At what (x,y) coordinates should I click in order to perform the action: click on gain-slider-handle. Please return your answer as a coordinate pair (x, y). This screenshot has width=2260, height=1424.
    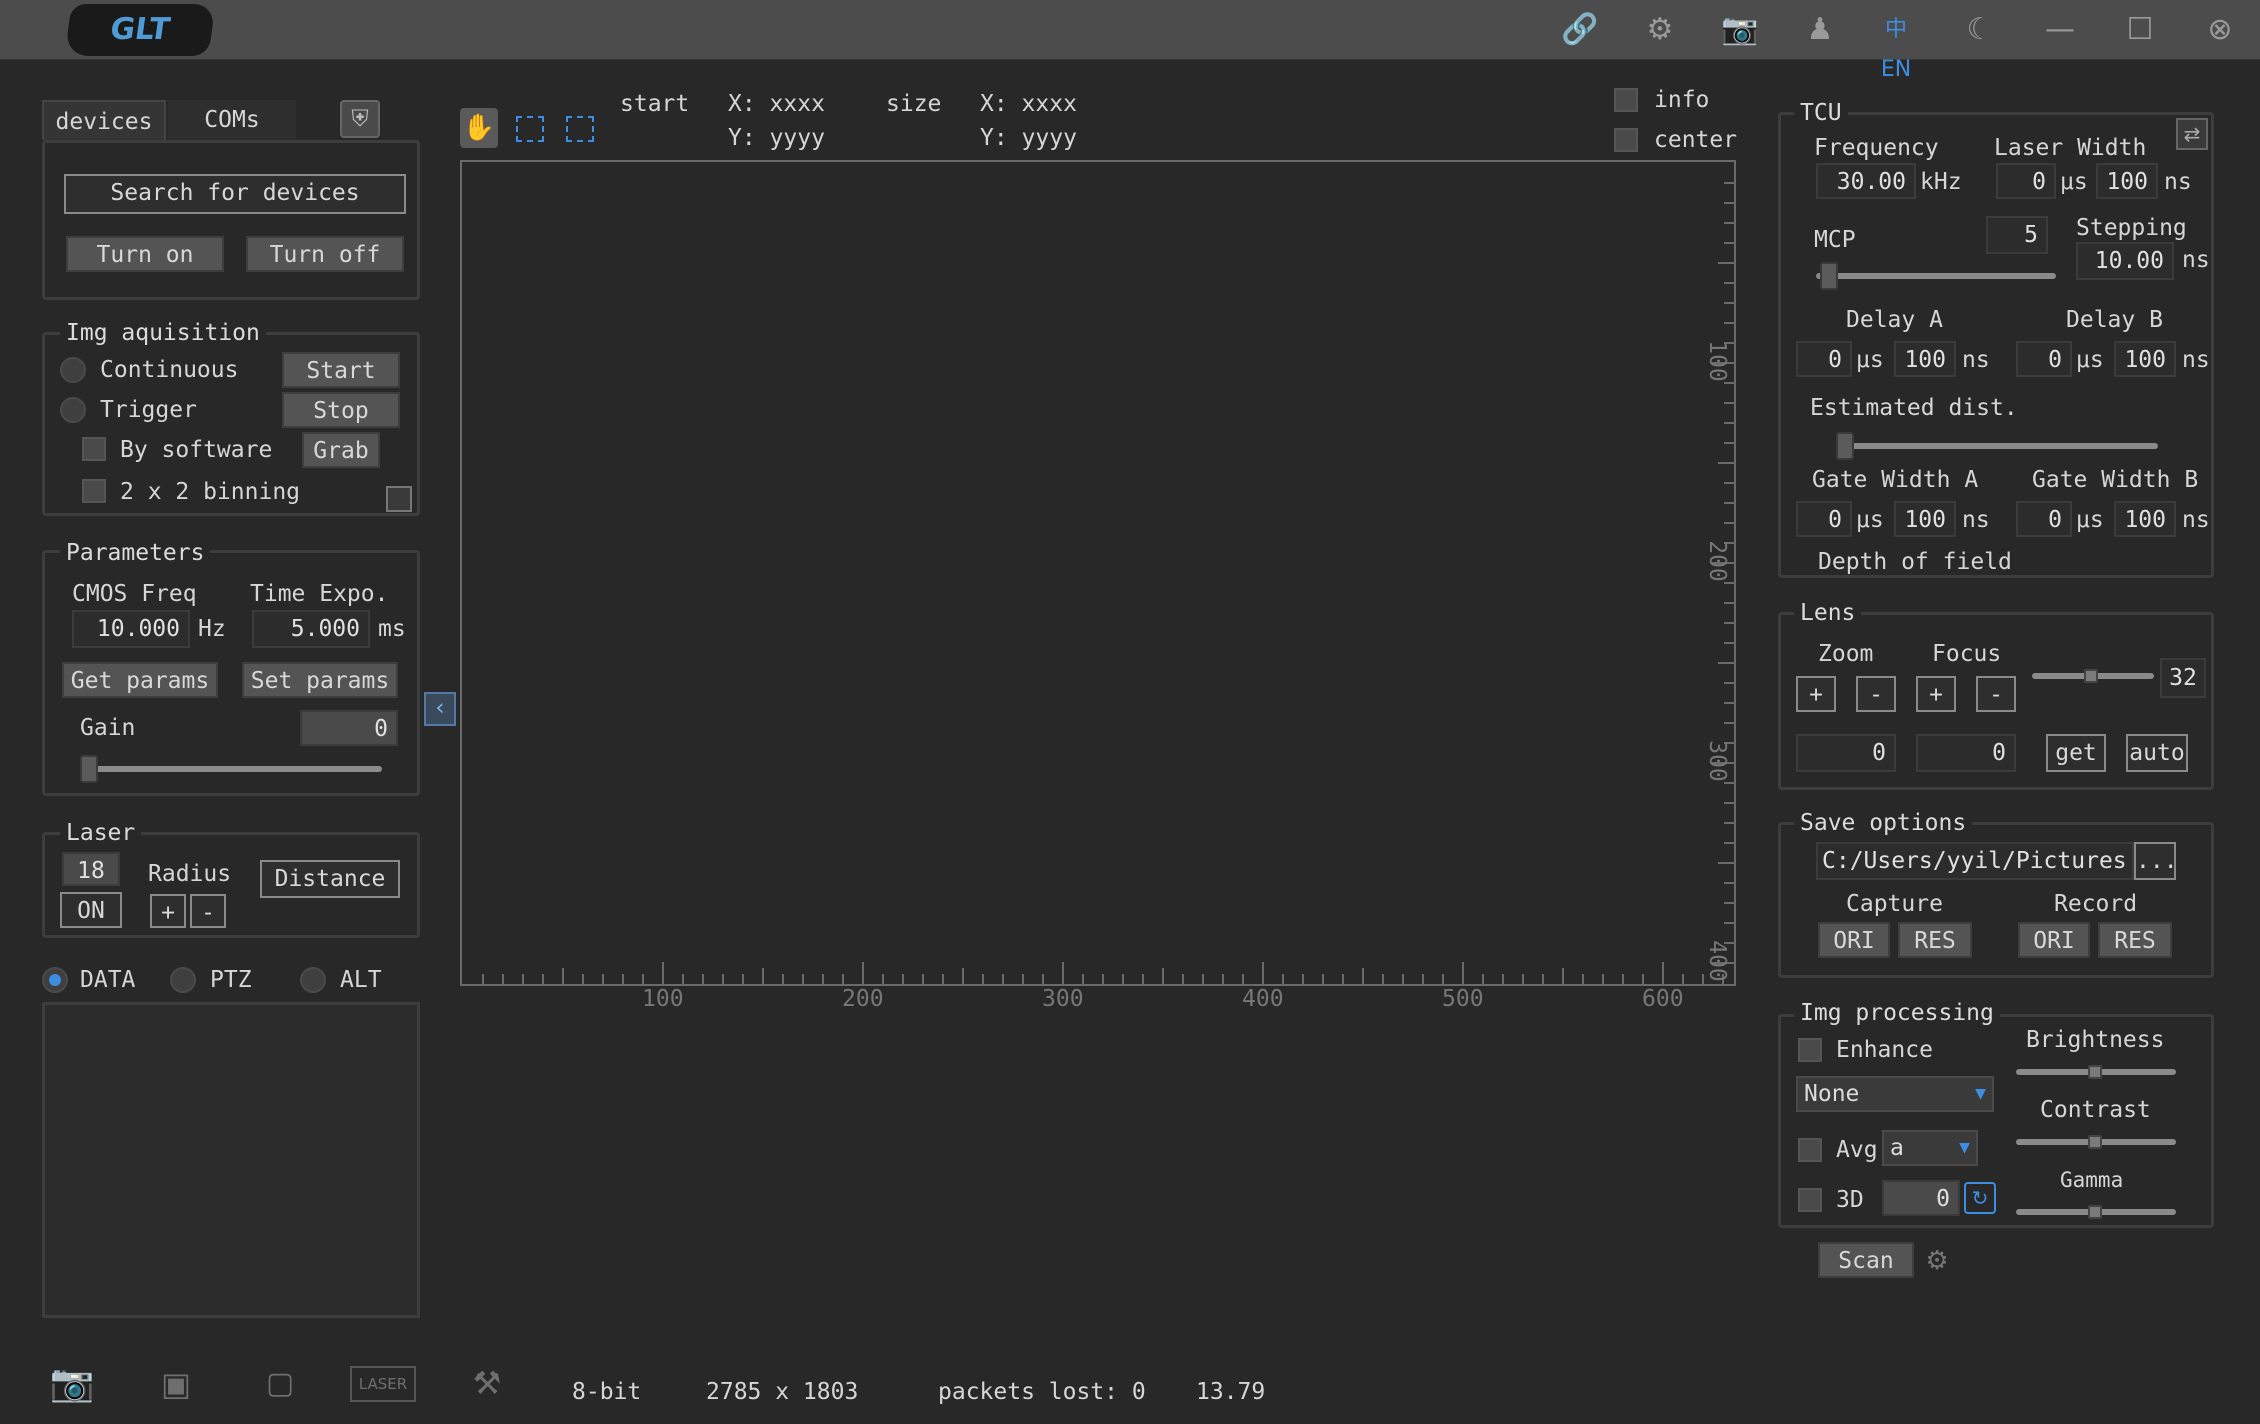
    Looking at the image, I should click on (89, 769).